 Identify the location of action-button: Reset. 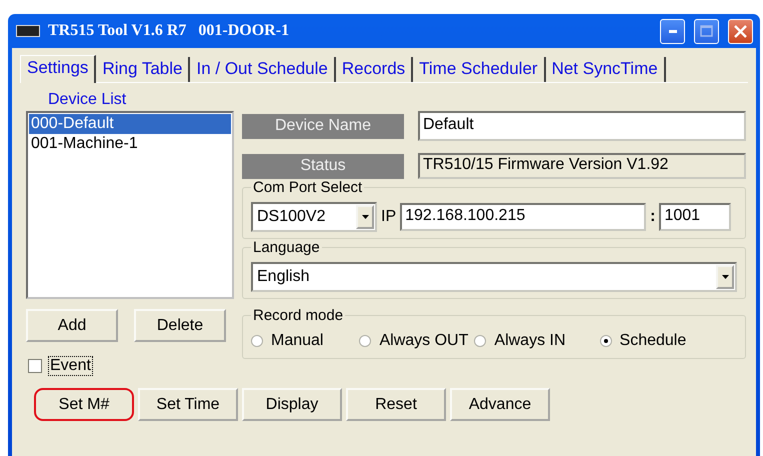
(396, 404).